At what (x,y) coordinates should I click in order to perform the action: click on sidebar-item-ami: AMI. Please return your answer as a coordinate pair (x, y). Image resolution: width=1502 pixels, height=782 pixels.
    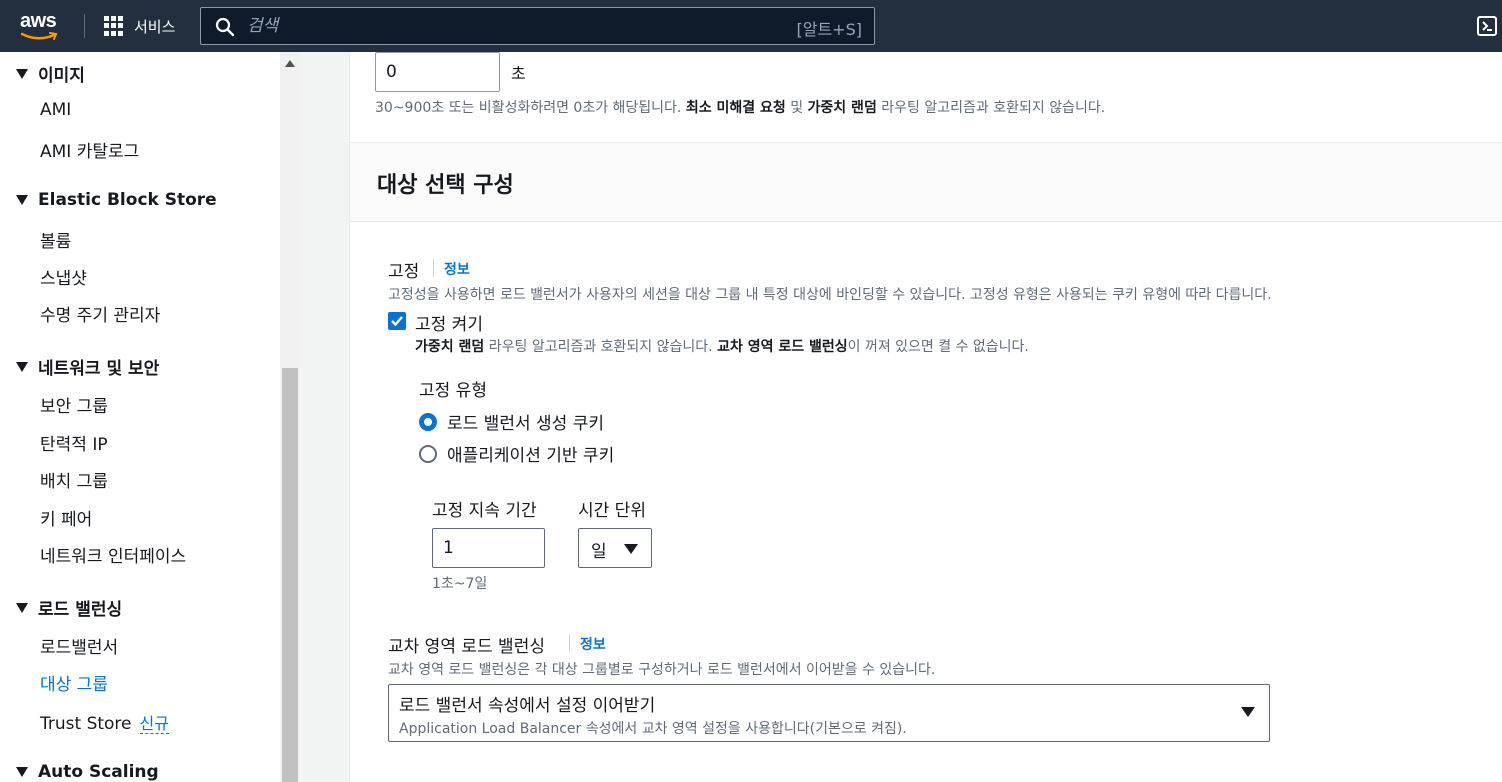
    Looking at the image, I should click on (55, 110).